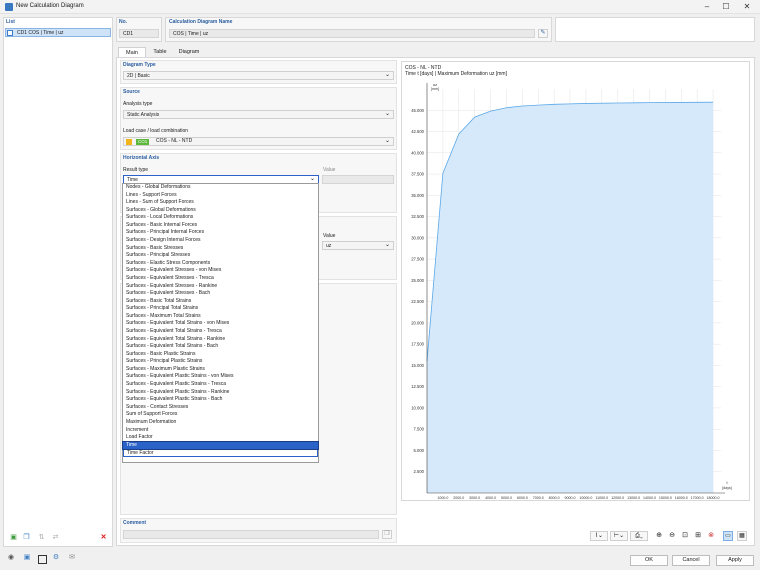 This screenshot has height=570, width=760. What do you see at coordinates (358, 179) in the screenshot?
I see `horizontal-value-field` at bounding box center [358, 179].